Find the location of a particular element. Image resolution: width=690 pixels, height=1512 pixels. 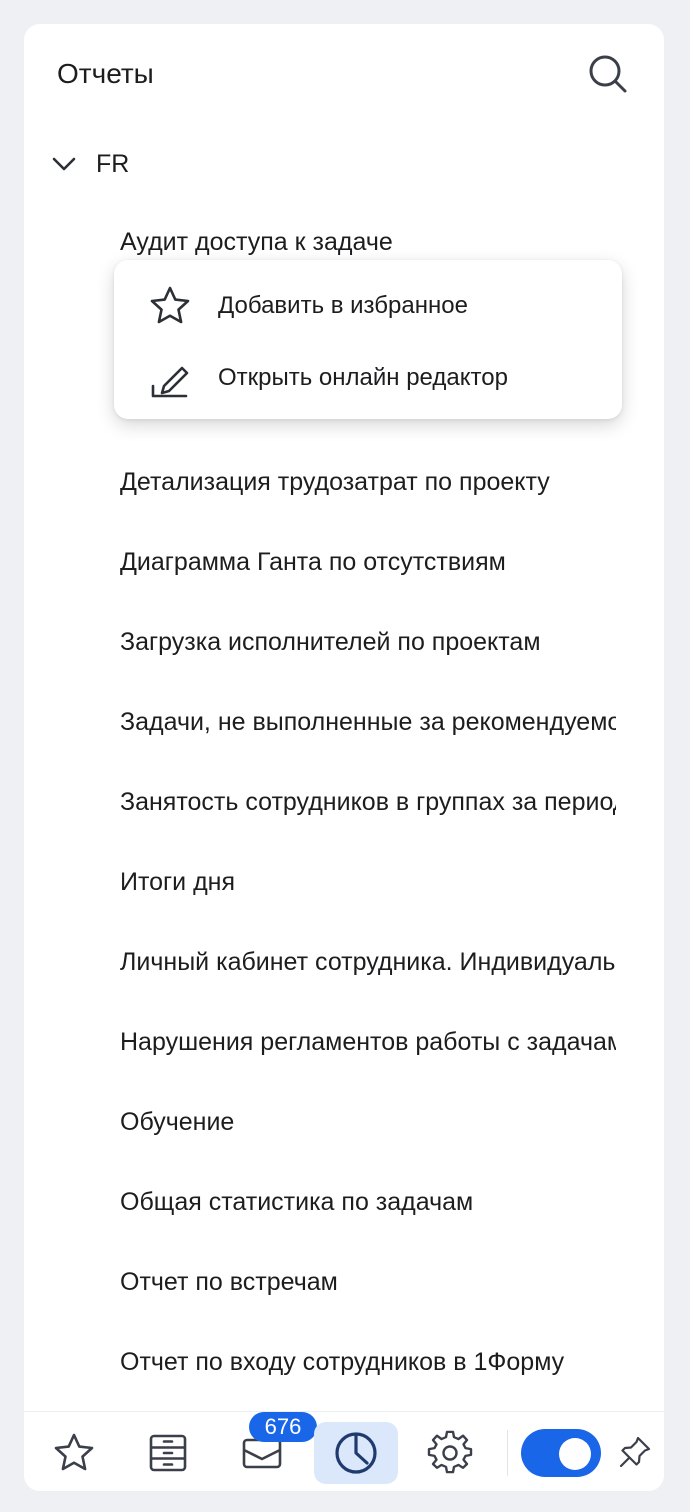

add-to-favorites-menu-item: Добавить в избранное is located at coordinates (368, 306).